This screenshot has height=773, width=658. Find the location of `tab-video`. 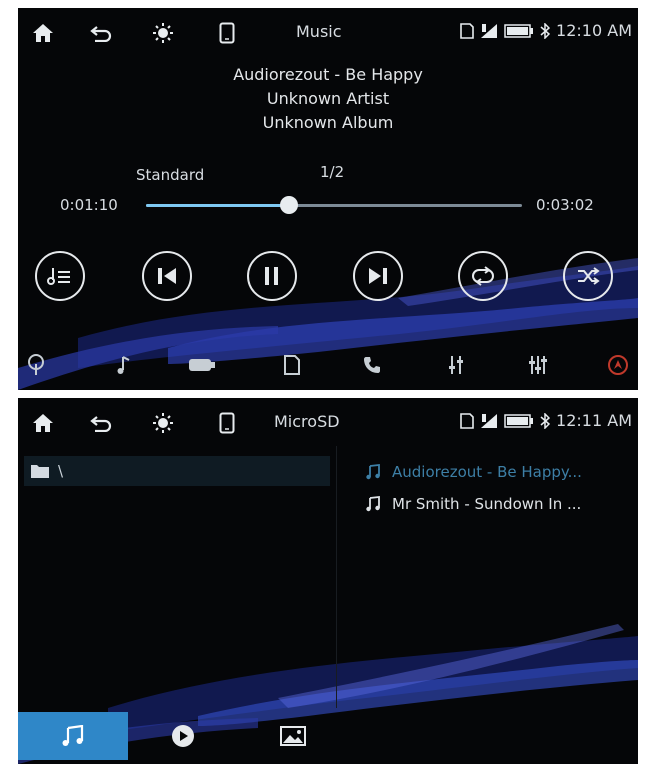

tab-video is located at coordinates (183, 736).